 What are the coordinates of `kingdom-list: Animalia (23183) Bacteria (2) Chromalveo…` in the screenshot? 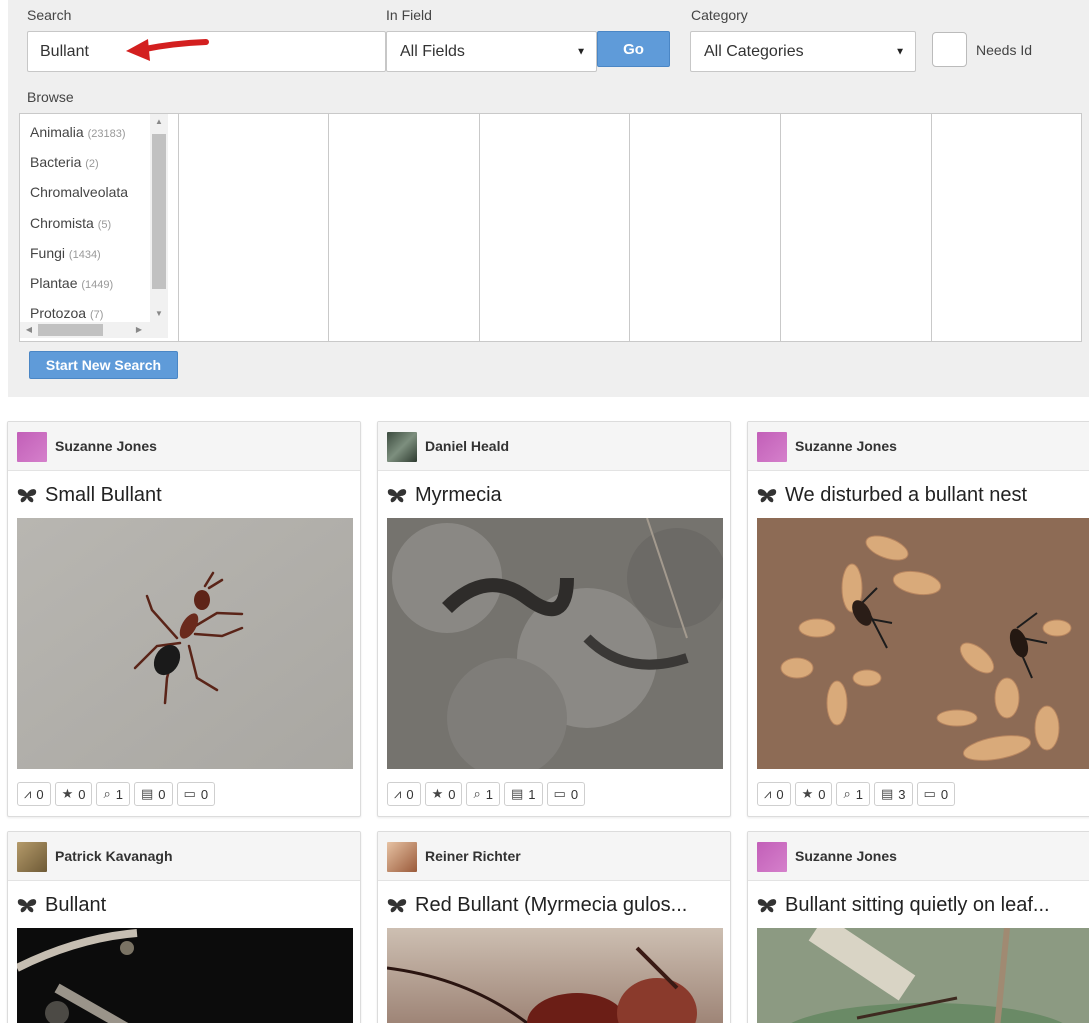 It's located at (95, 227).